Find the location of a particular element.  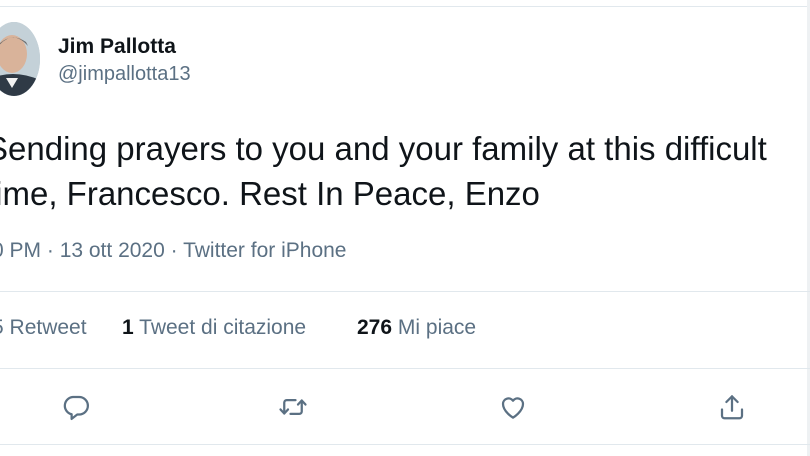

share-icon is located at coordinates (732, 407).